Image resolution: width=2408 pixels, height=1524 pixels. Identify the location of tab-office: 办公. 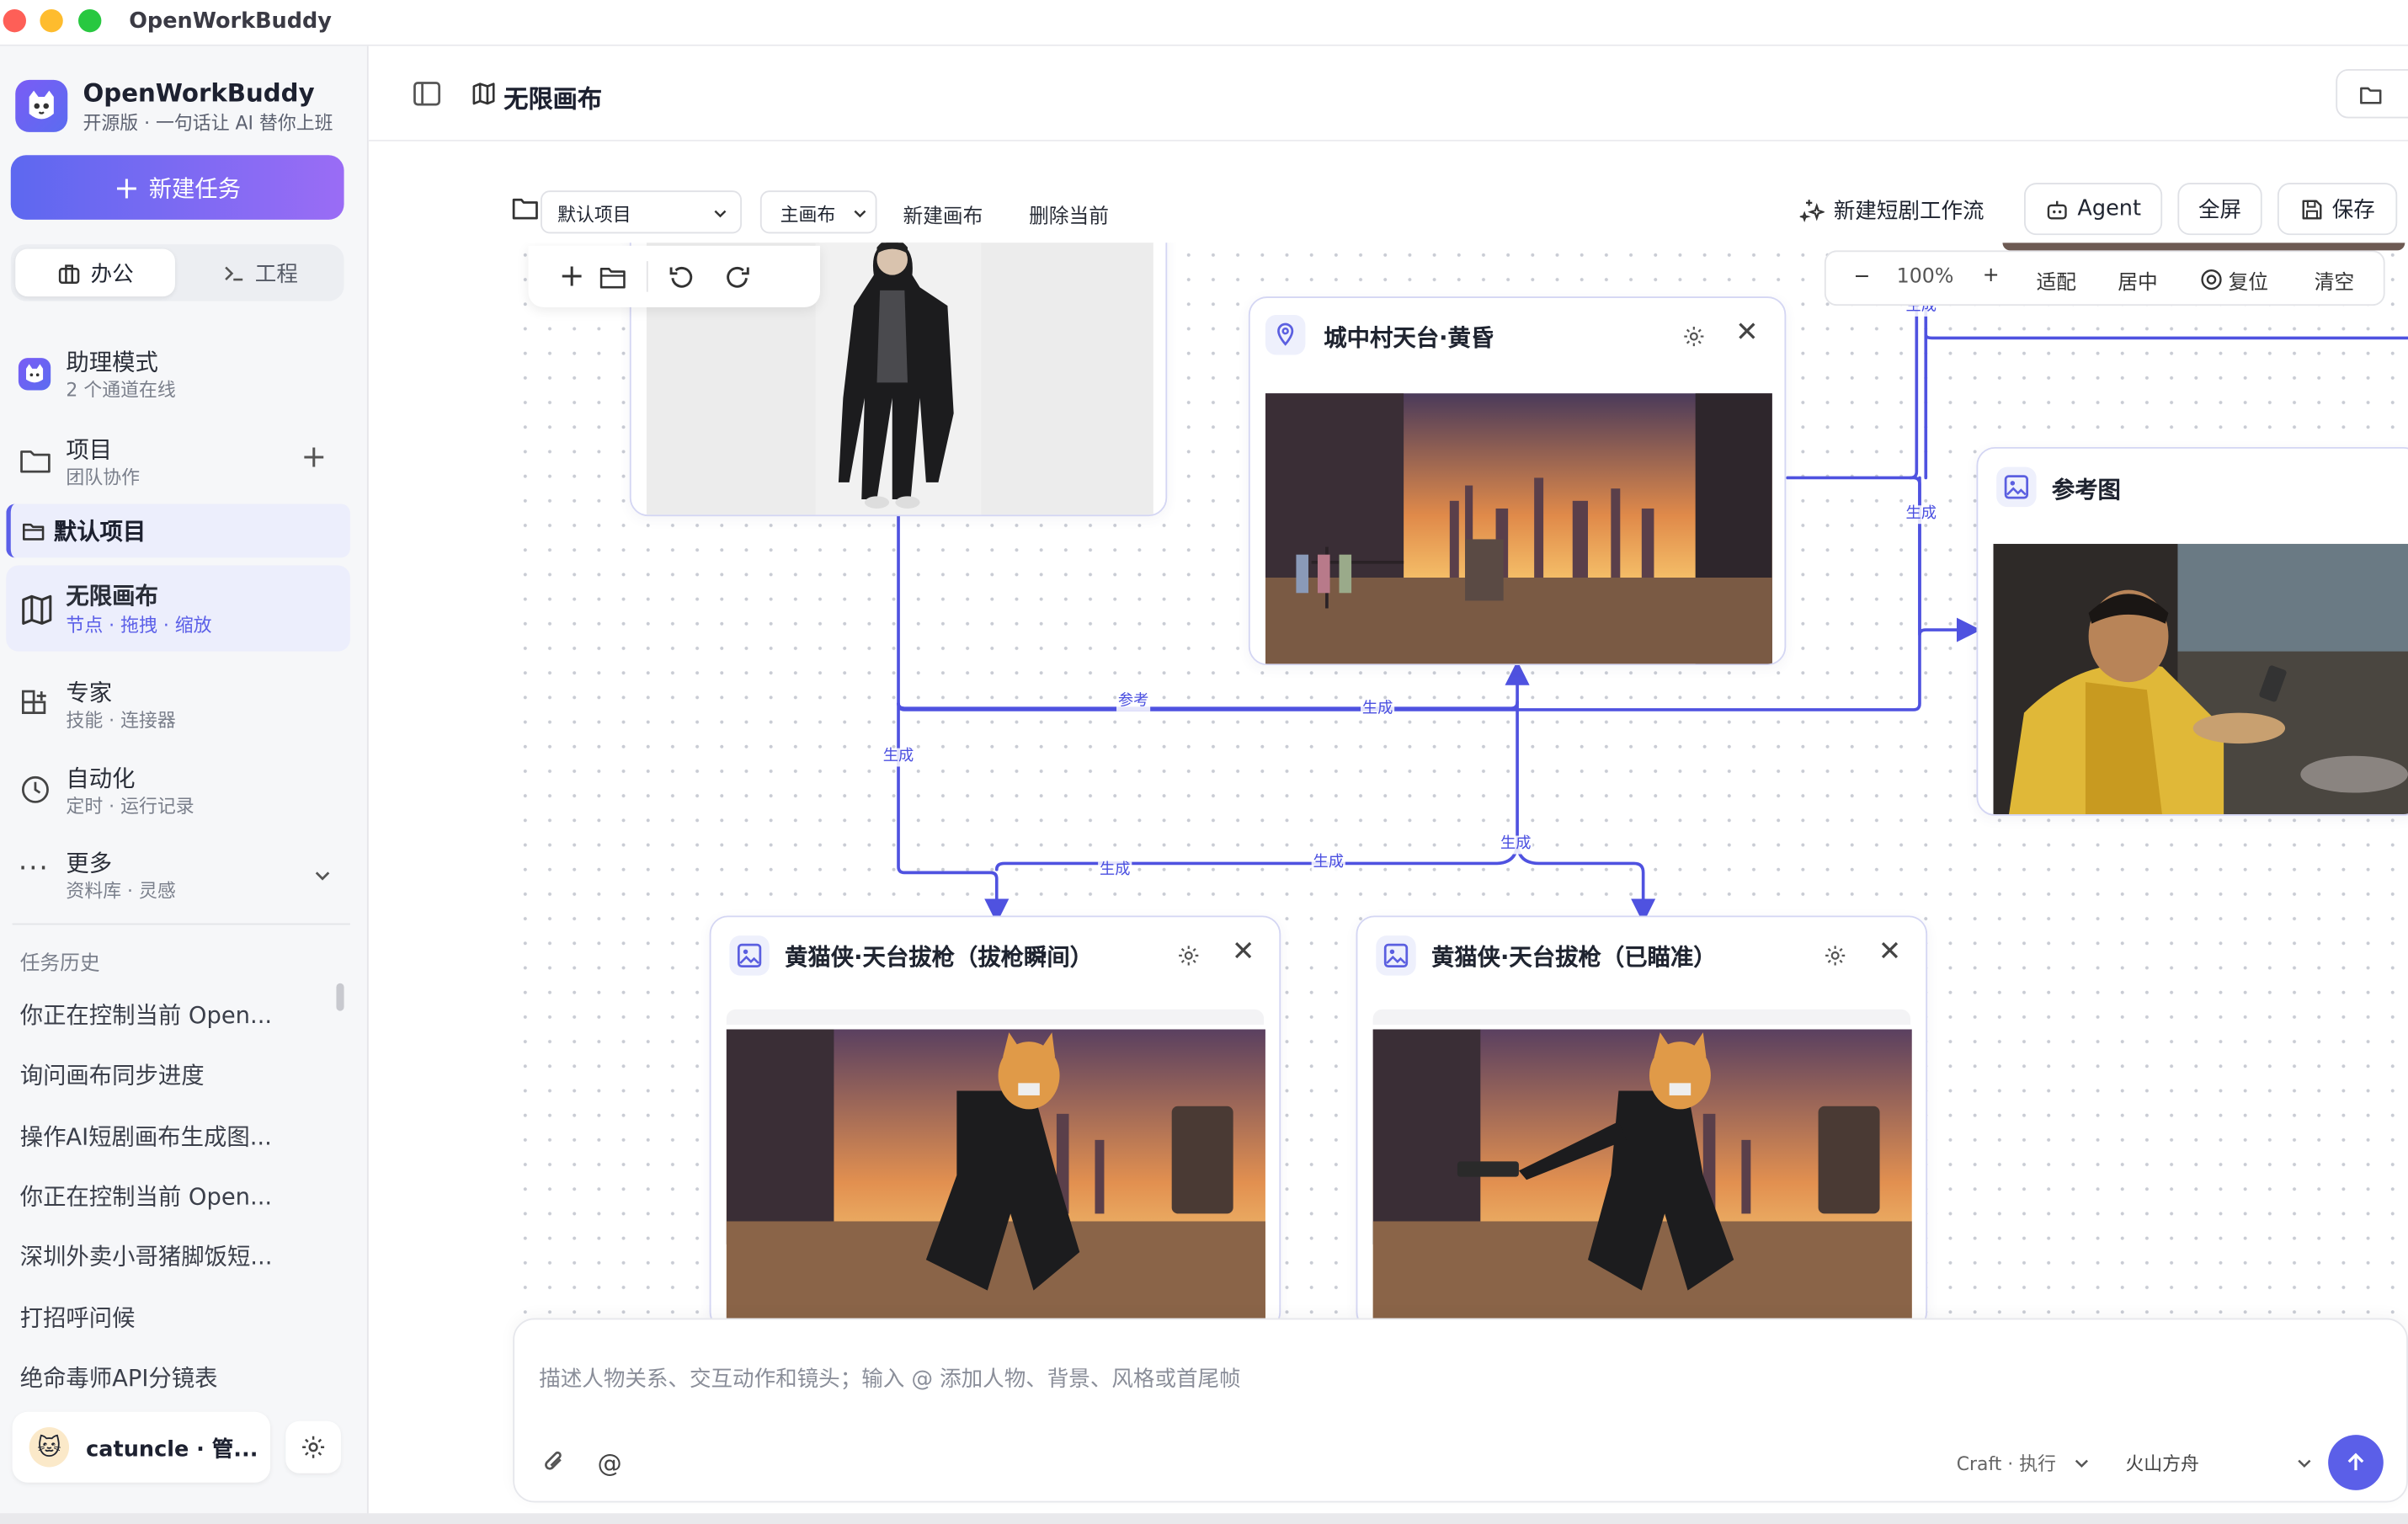
(95, 272).